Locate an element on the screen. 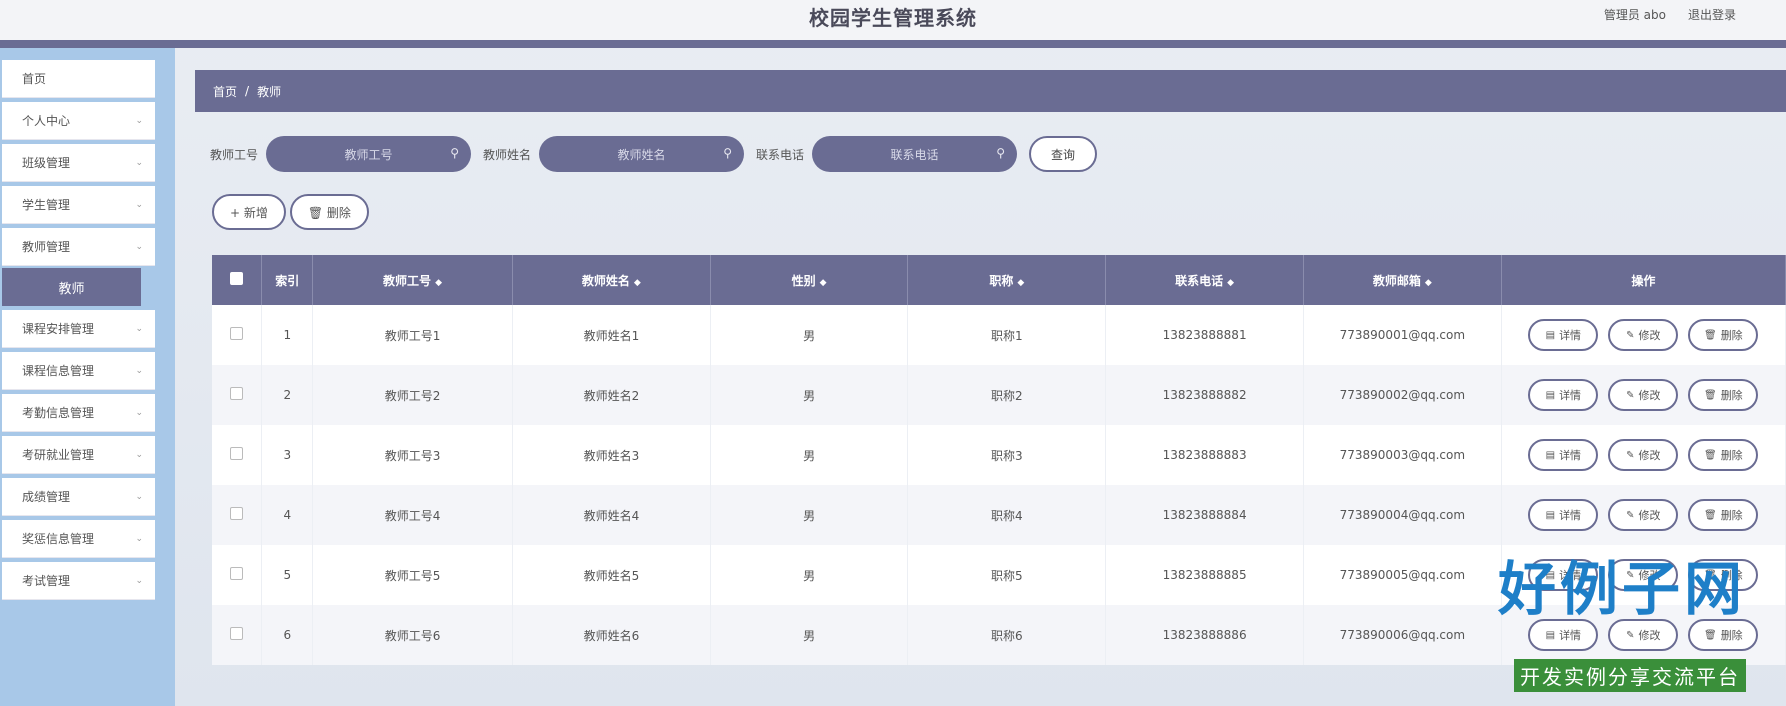 This screenshot has width=1786, height=706. sidebar-item: 个人中心 ⌄ is located at coordinates (78, 121).